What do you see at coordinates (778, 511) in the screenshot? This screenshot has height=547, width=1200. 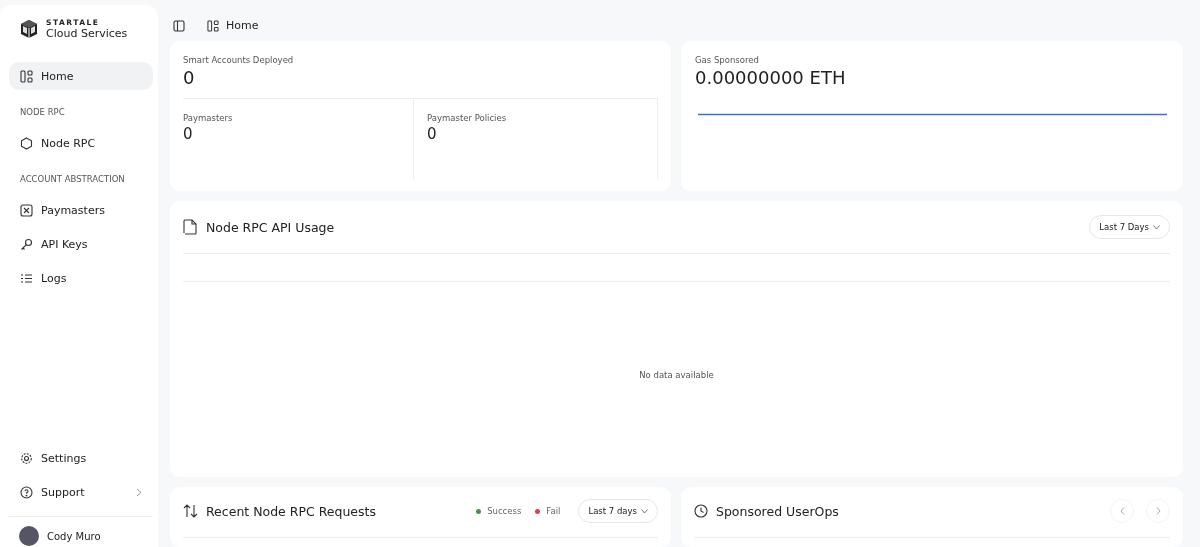 I see `card-title: Sponsored UserOps` at bounding box center [778, 511].